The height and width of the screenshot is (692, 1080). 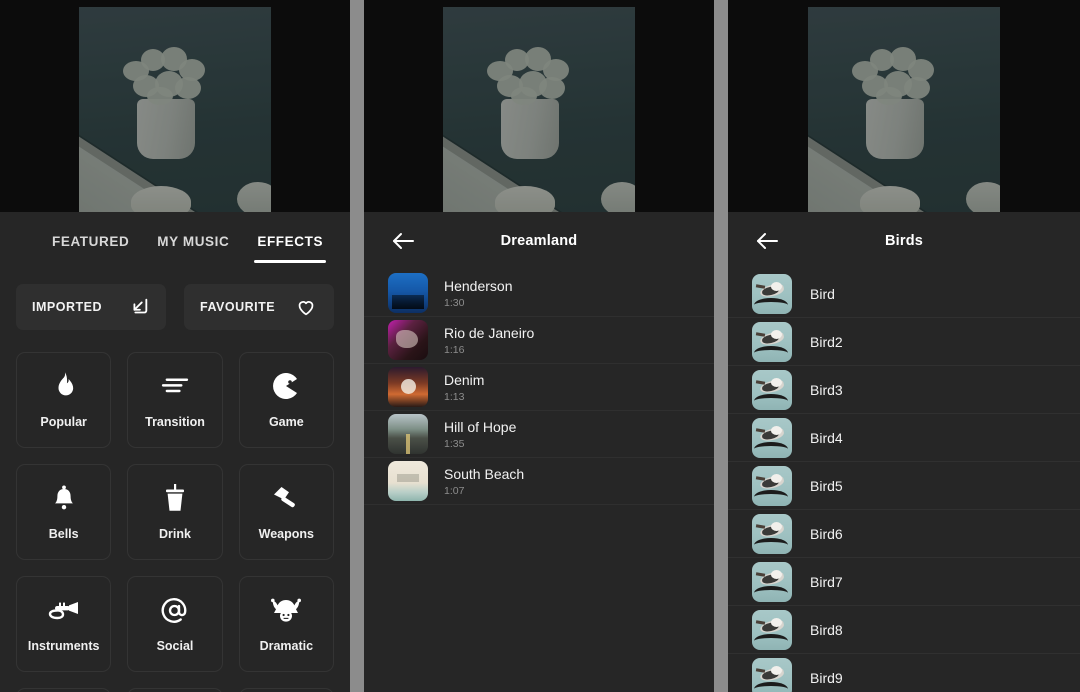 What do you see at coordinates (539, 340) in the screenshot?
I see `track-row: Rio de Janeiro 1:16` at bounding box center [539, 340].